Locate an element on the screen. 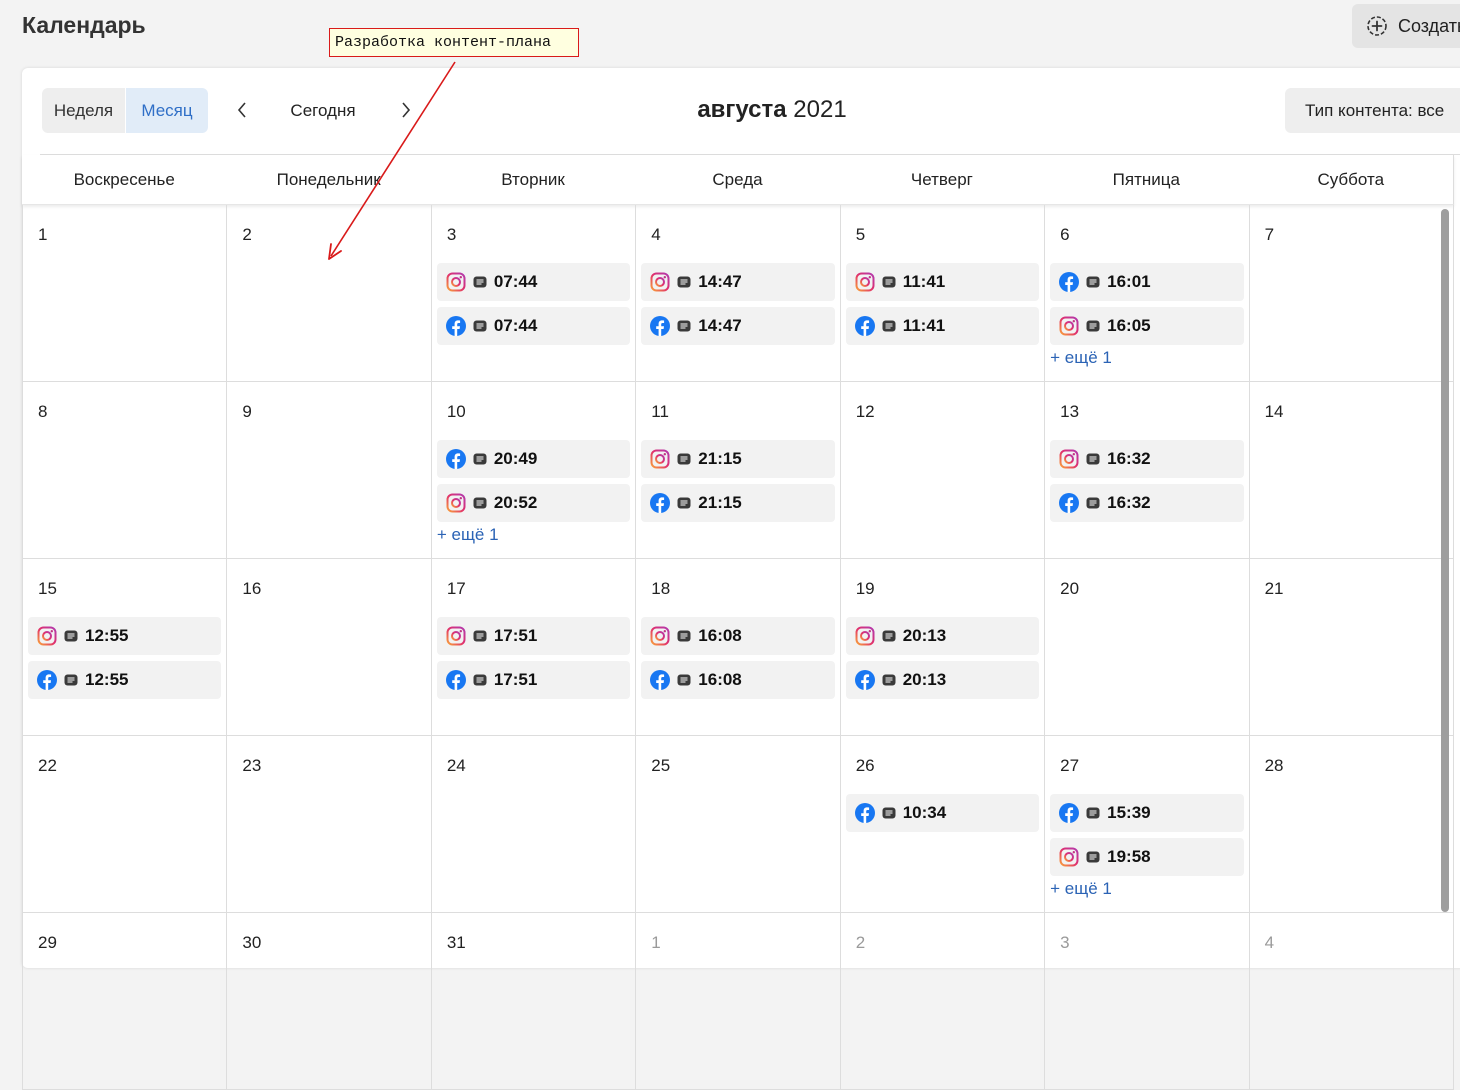  day-cell: 25 is located at coordinates (738, 824).